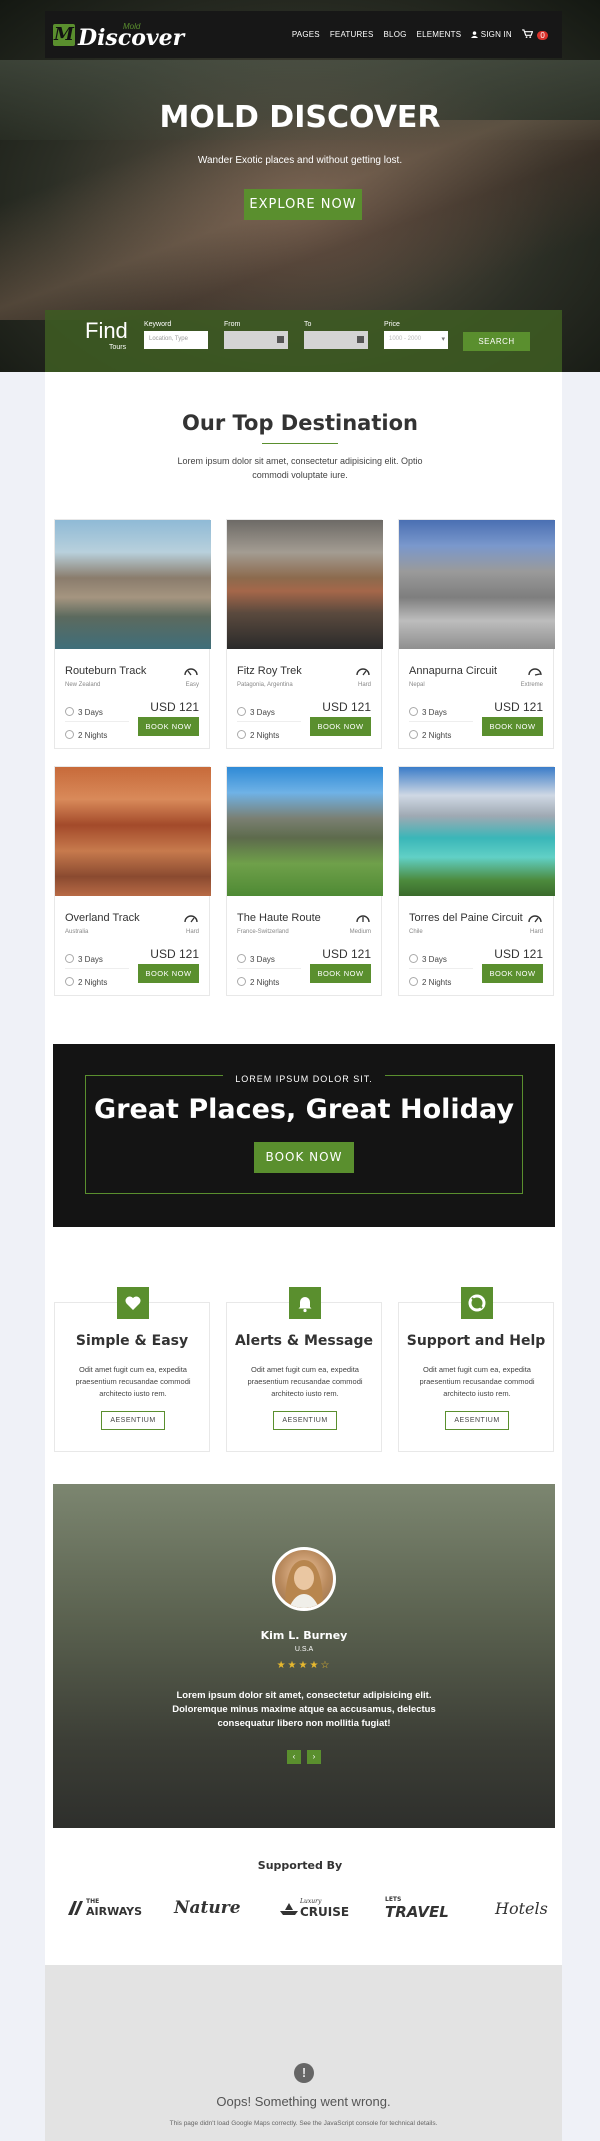 This screenshot has width=600, height=2141. I want to click on reviewer-name: Kim L. Burney, so click(304, 1635).